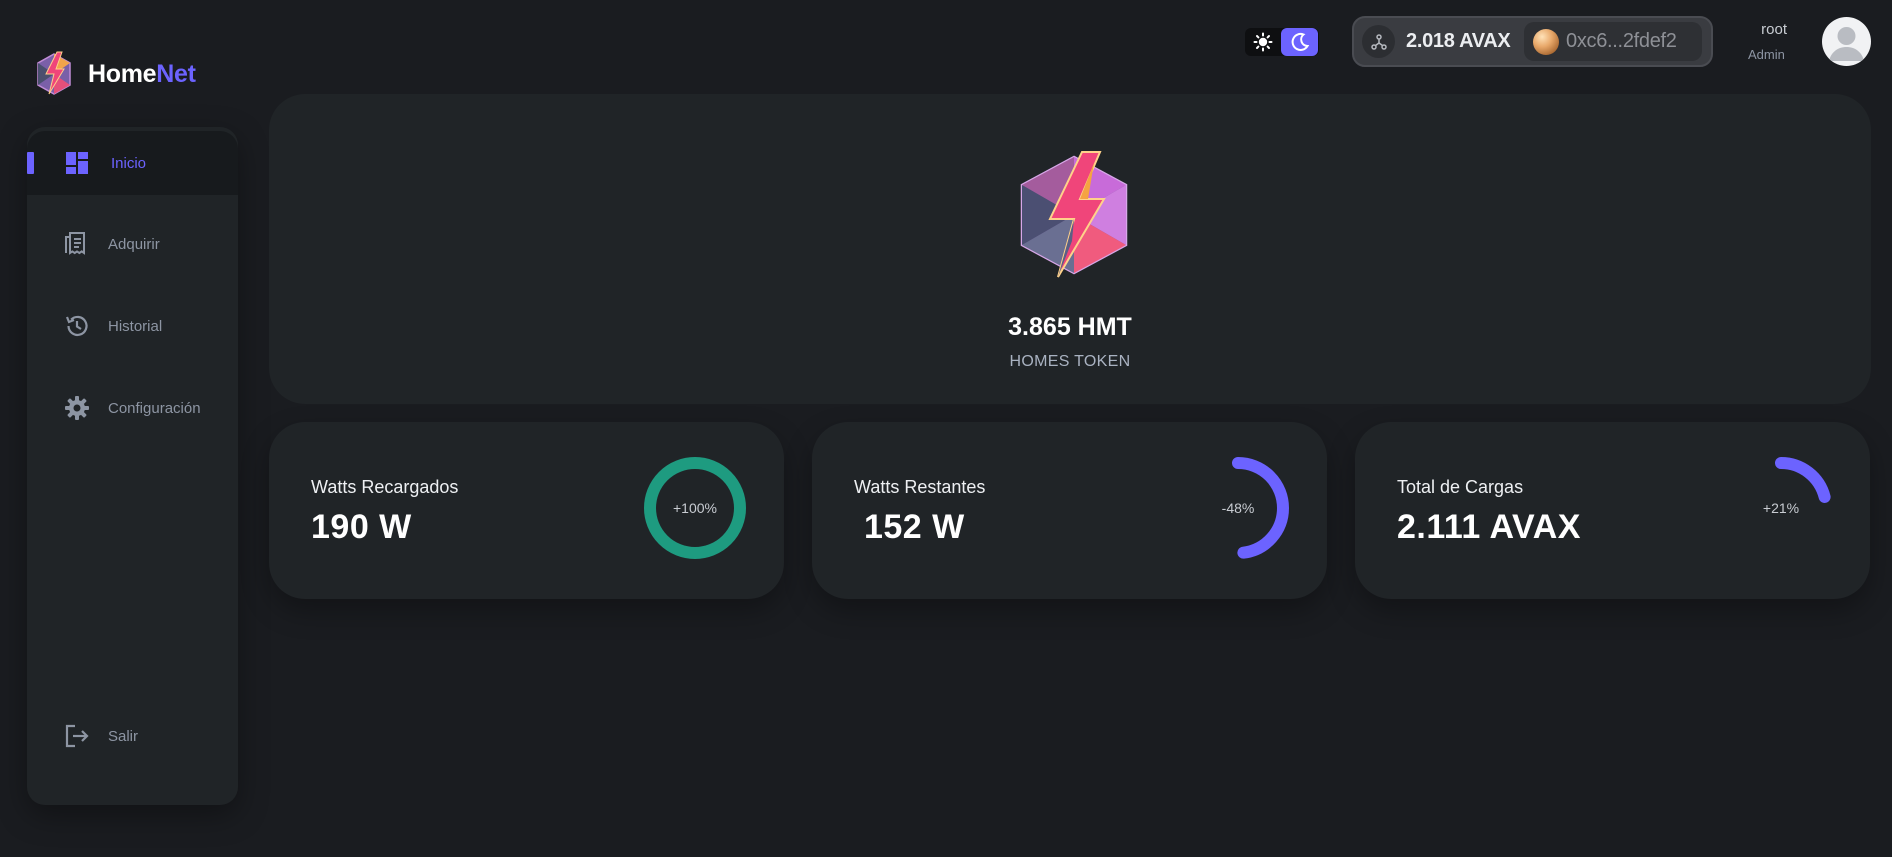  I want to click on user-name: root, so click(1774, 29).